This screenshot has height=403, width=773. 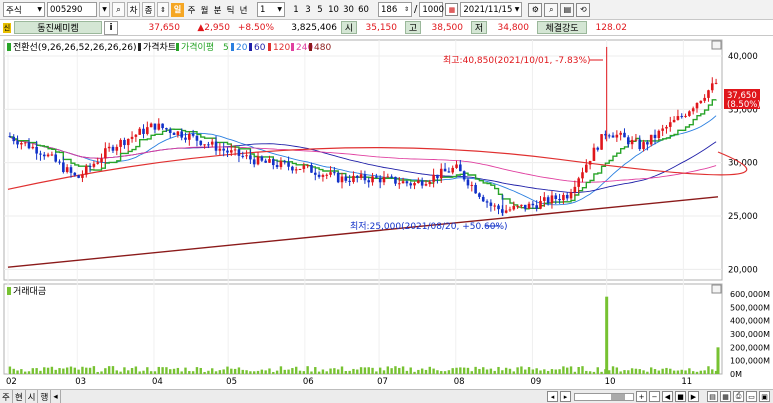 I want to click on move-right-icon: ▶, so click(x=693, y=396).